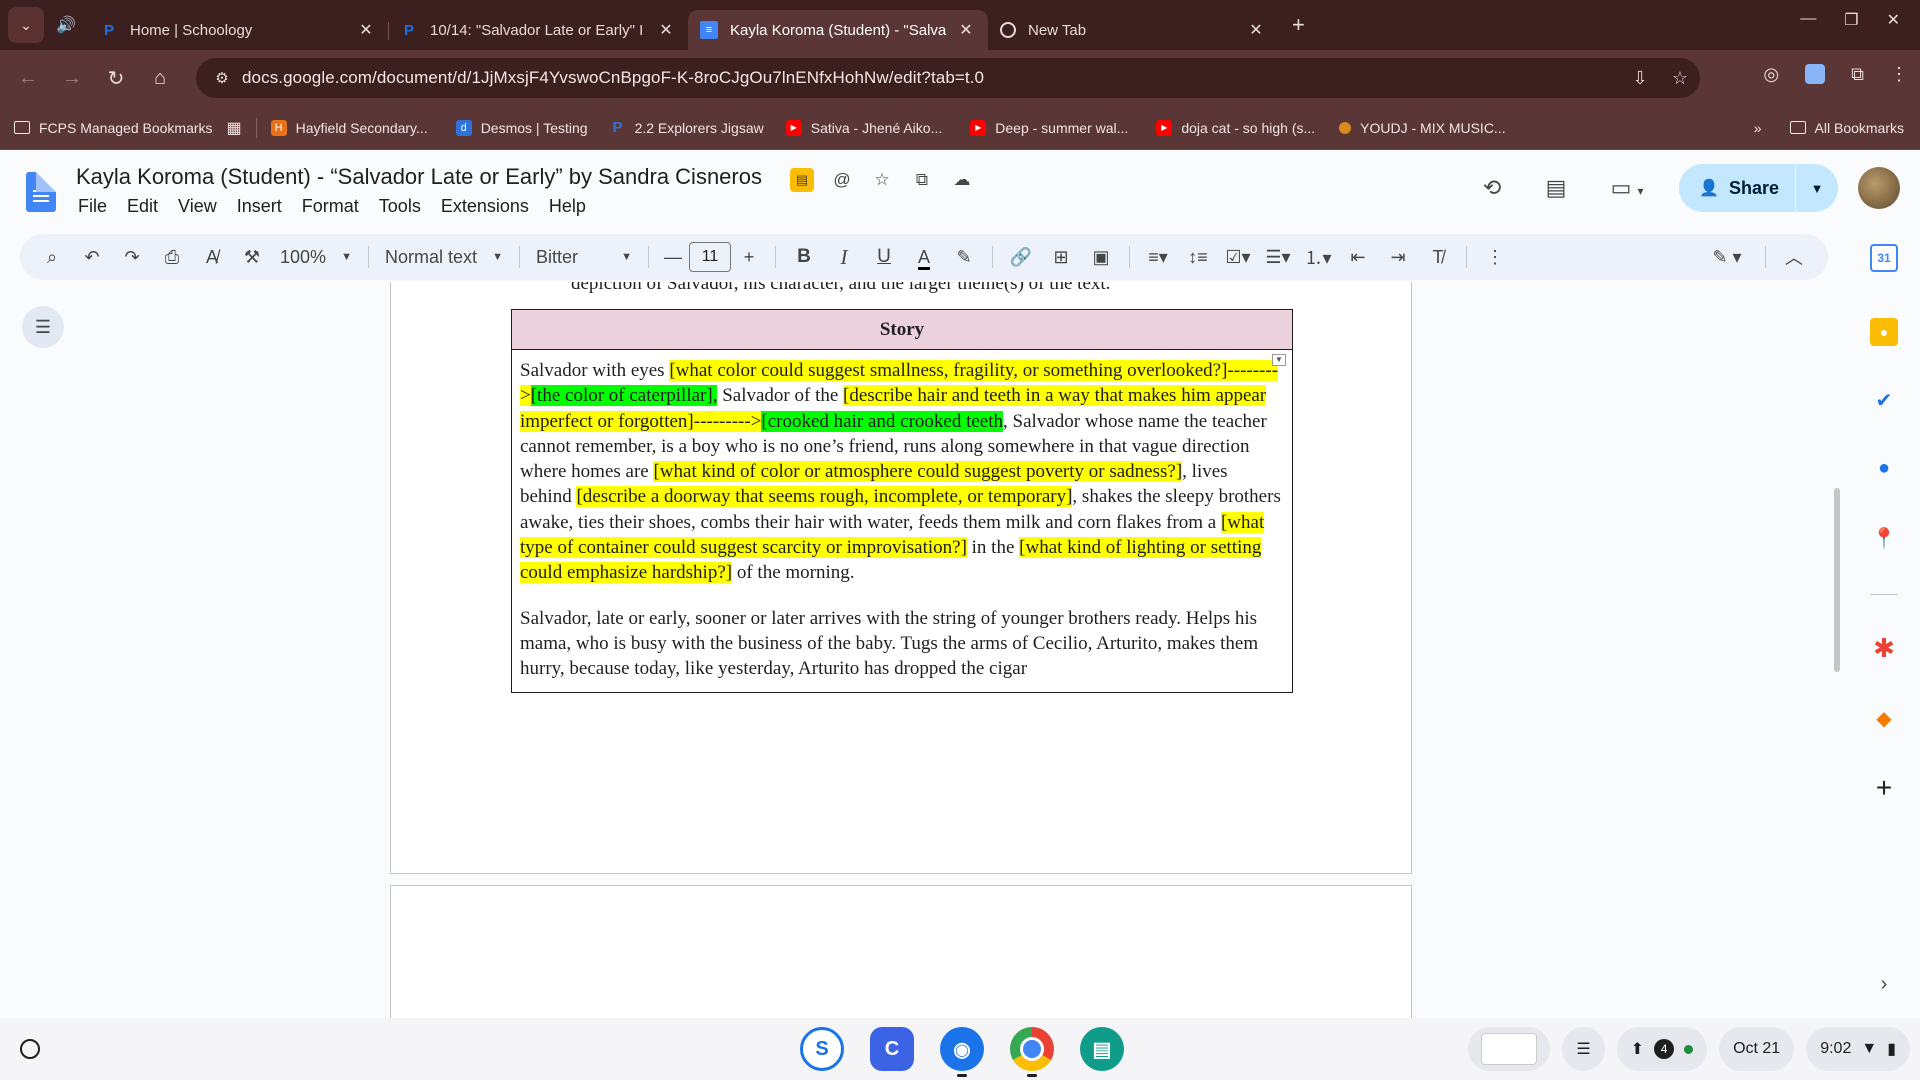 The width and height of the screenshot is (1920, 1080). What do you see at coordinates (1758, 128) in the screenshot?
I see `more-bookmarks-icon: »` at bounding box center [1758, 128].